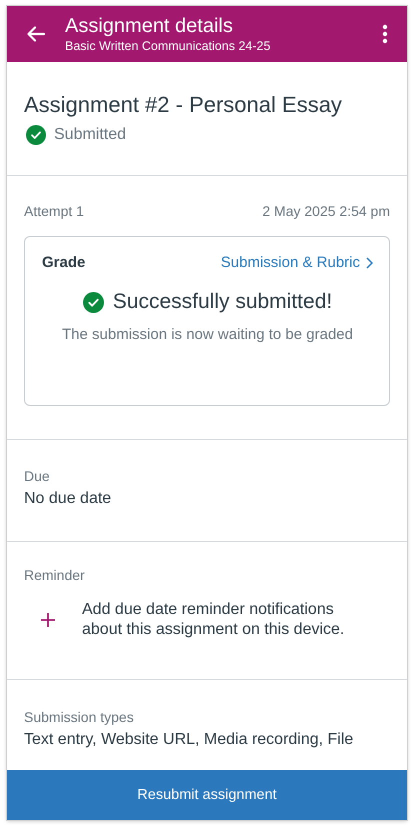 This screenshot has height=827, width=414. Describe the element at coordinates (36, 34) in the screenshot. I see `back-arrow-icon` at that location.